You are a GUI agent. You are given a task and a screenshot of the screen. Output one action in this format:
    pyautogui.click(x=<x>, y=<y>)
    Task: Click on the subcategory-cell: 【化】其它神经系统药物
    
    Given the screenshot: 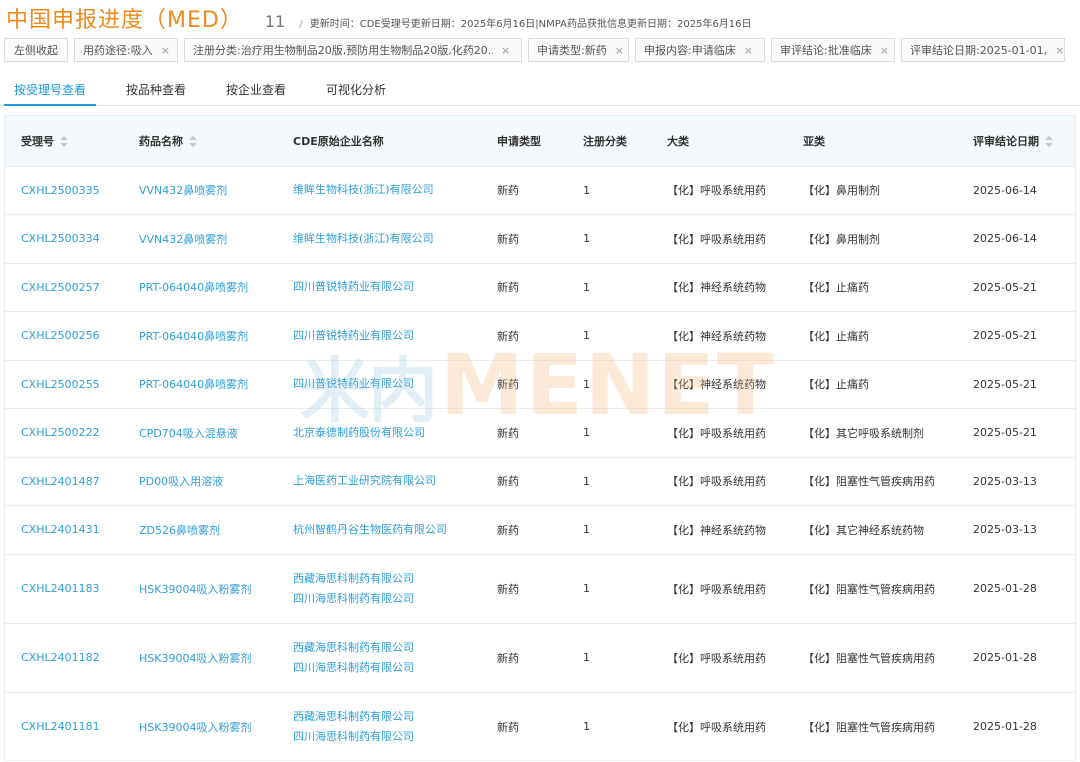 What is the action you would take?
    pyautogui.click(x=872, y=529)
    